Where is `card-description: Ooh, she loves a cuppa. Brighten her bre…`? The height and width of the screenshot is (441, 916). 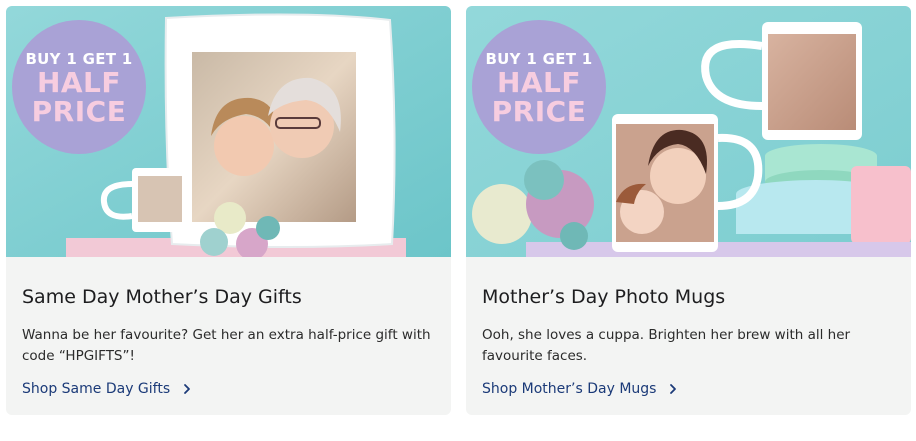 card-description: Ooh, she loves a cuppa. Brighten her bre… is located at coordinates (666, 345).